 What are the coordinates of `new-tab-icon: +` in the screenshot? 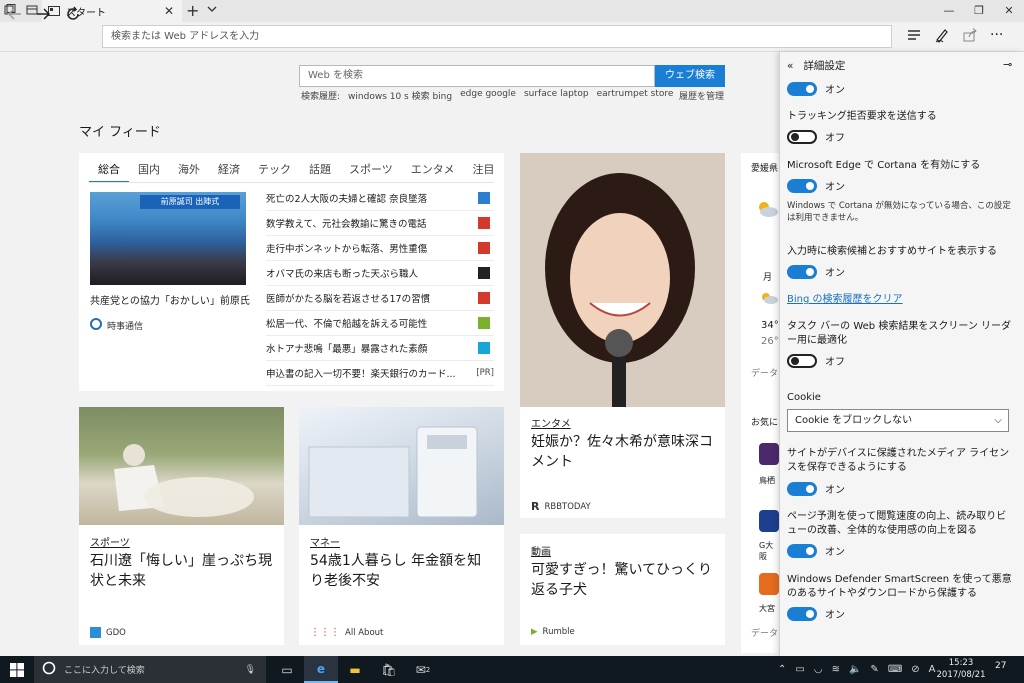 It's located at (192, 10).